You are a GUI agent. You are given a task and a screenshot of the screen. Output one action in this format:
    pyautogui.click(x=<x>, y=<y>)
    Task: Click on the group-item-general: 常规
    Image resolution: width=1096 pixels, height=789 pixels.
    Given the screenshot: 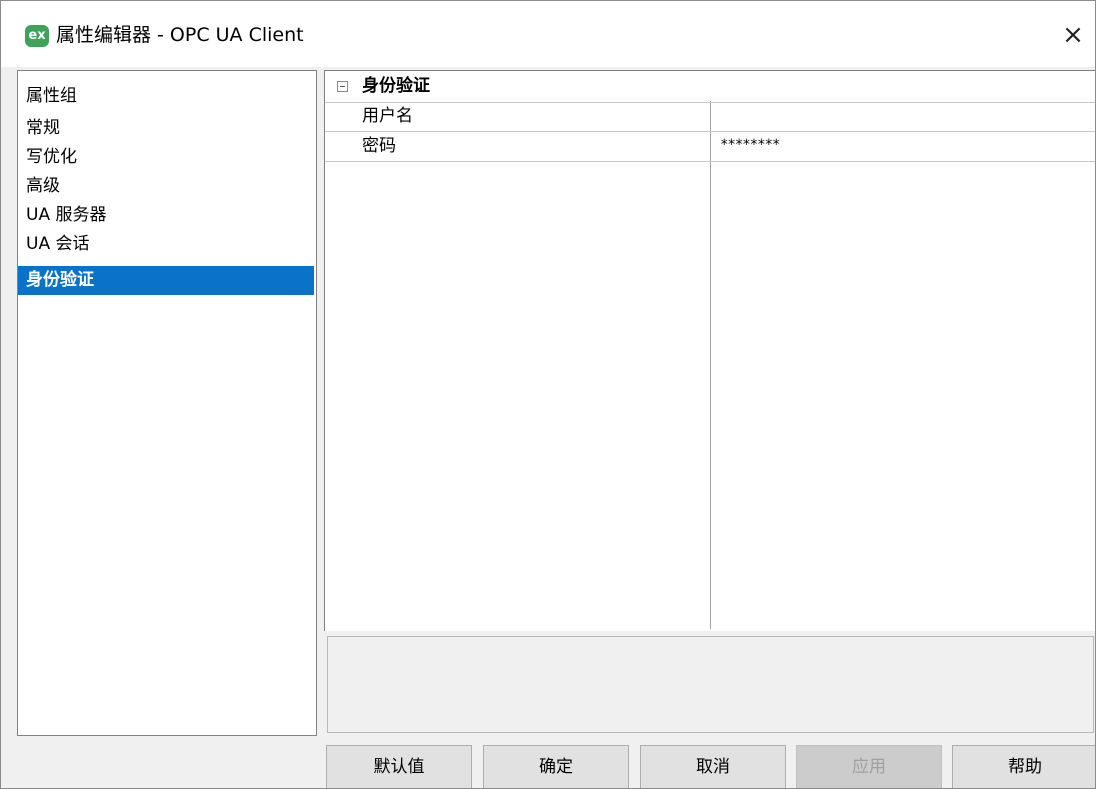 What is the action you would take?
    pyautogui.click(x=166, y=128)
    